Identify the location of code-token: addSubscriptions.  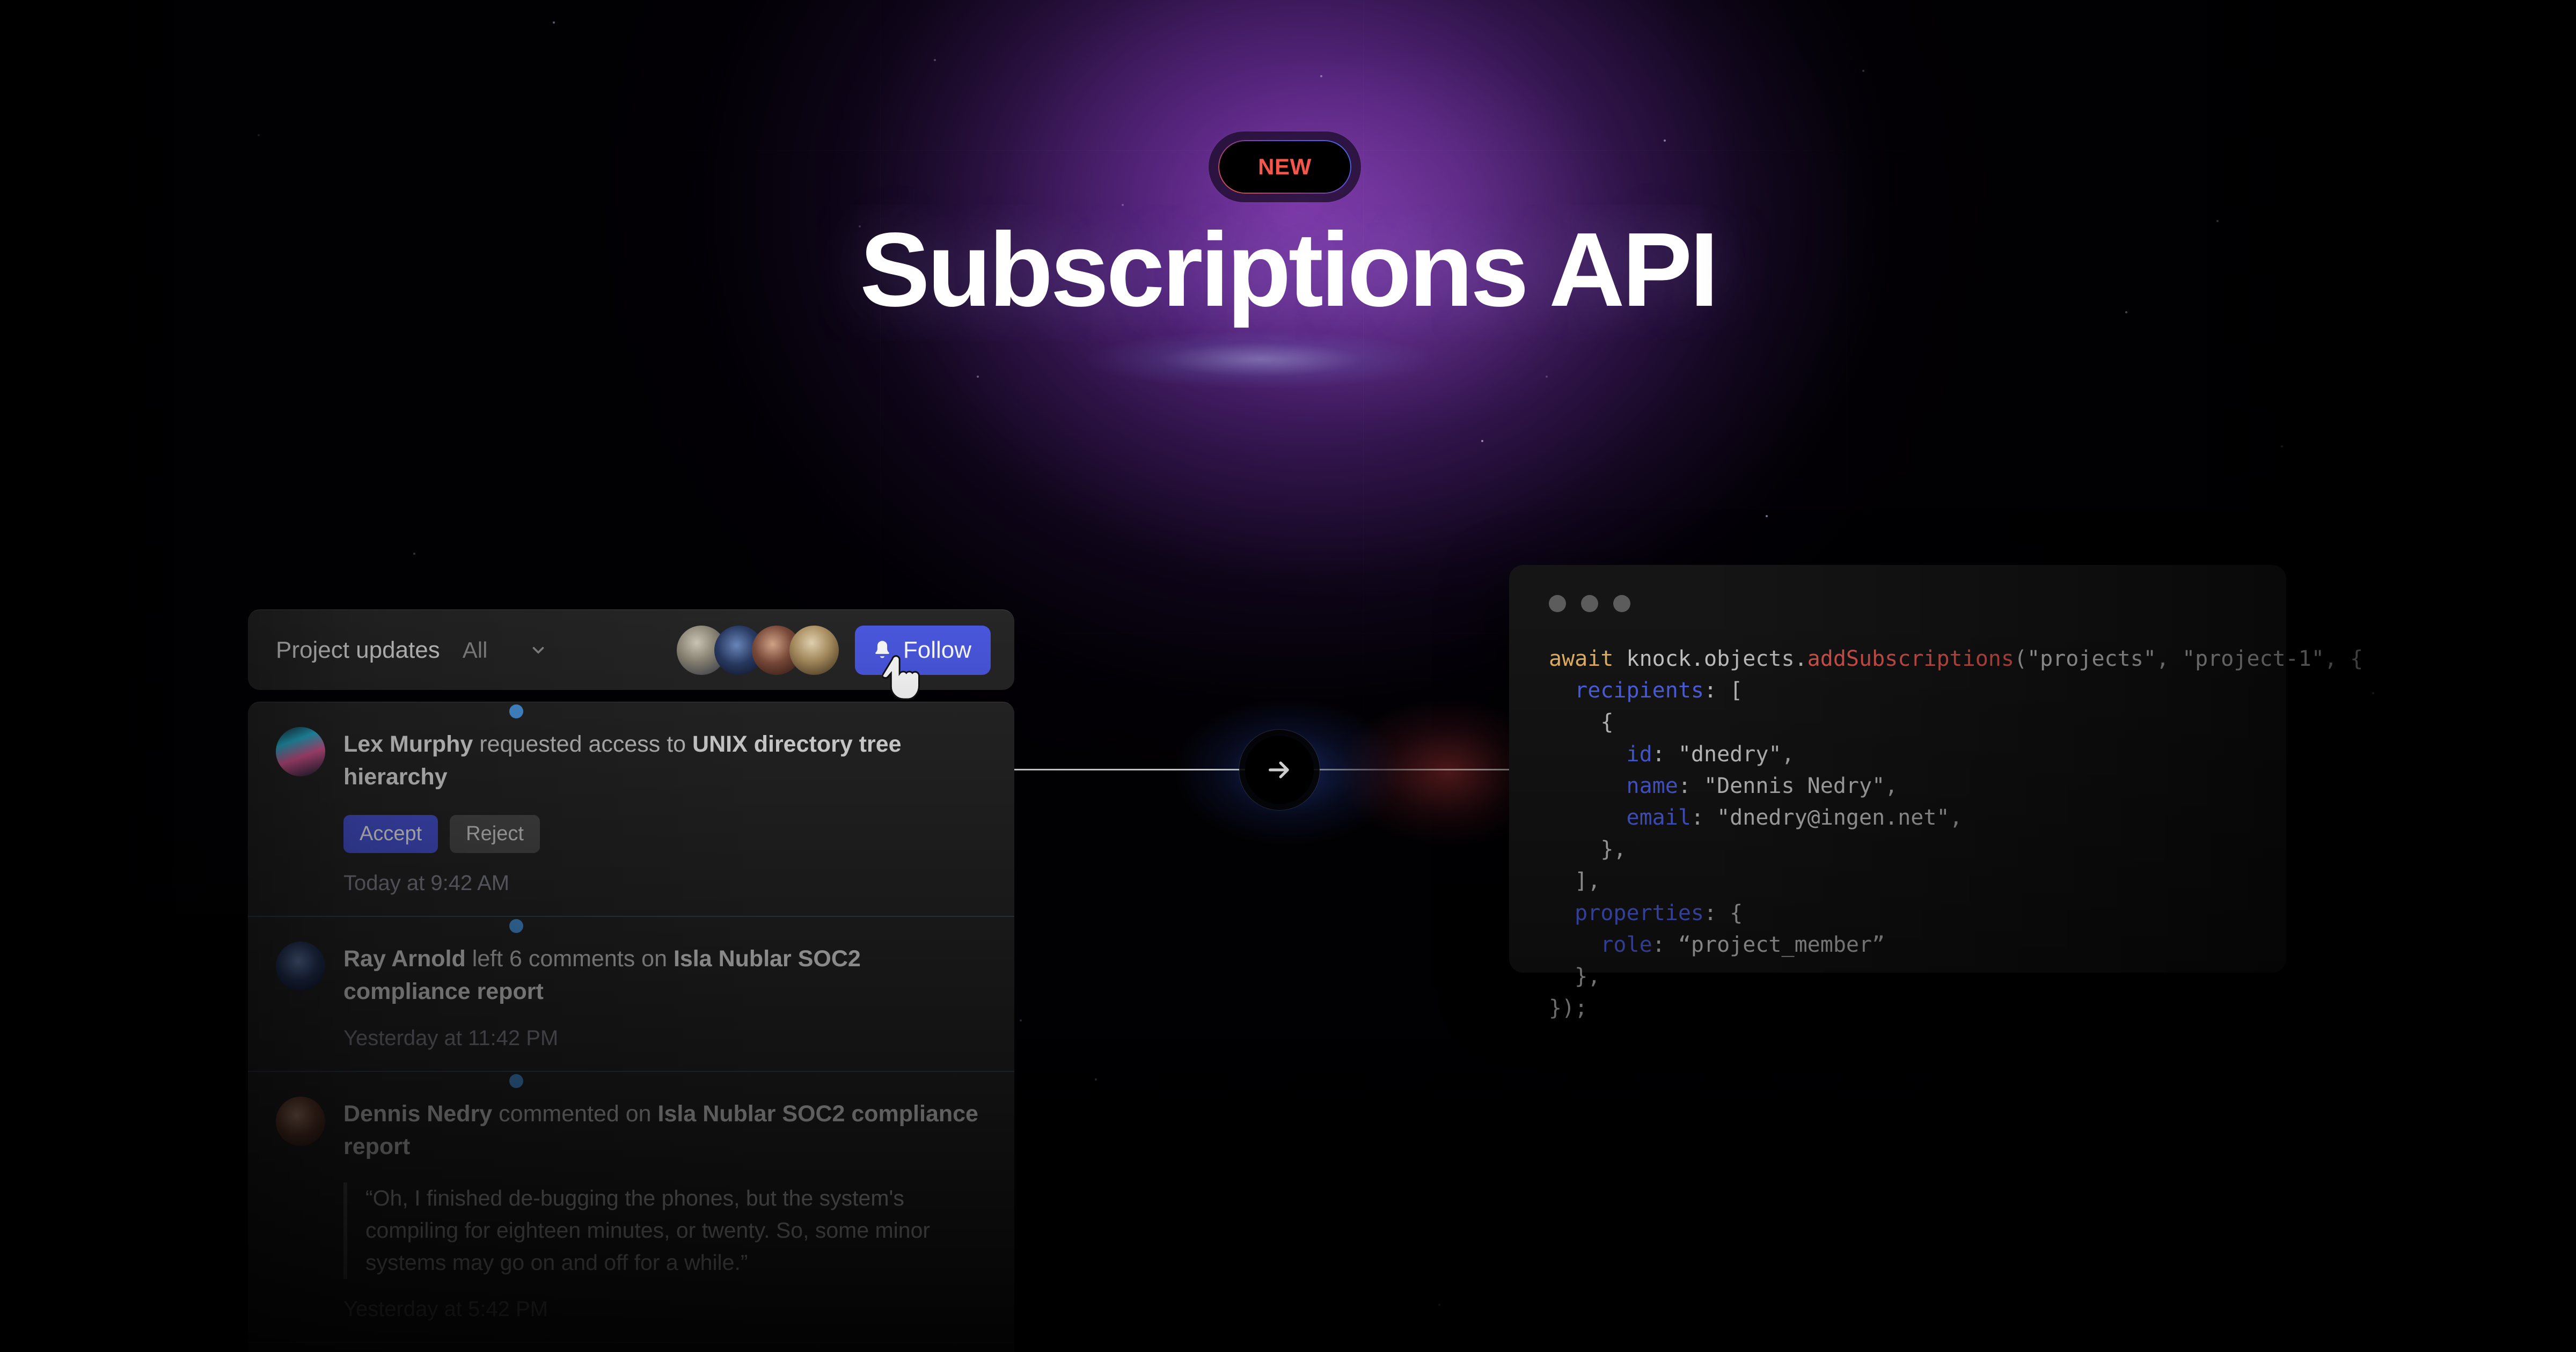
(1910, 658).